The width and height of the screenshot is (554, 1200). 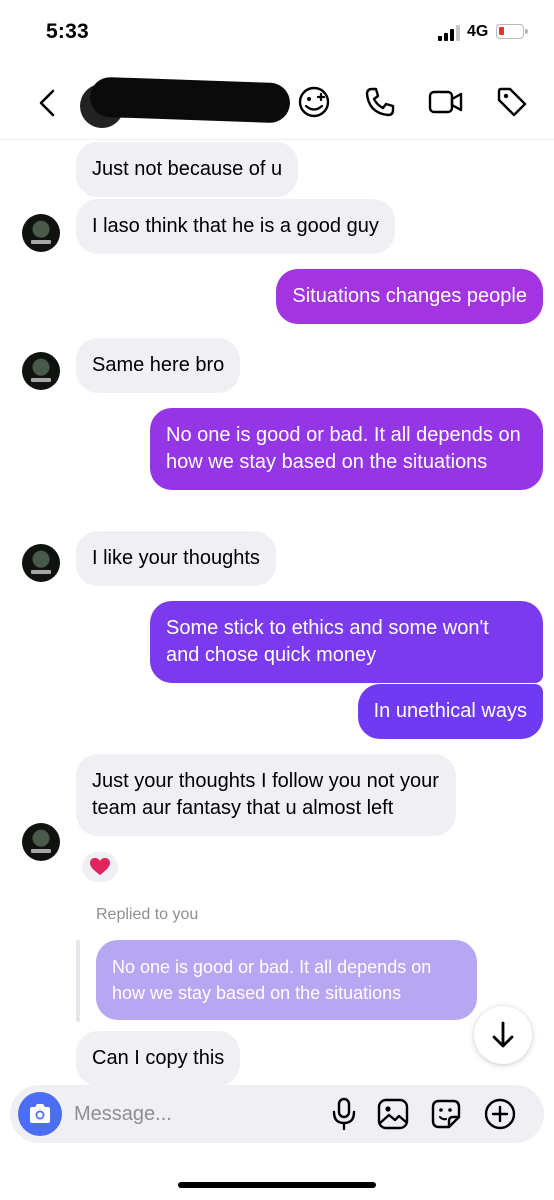 I want to click on chat-header, so click(x=277, y=103).